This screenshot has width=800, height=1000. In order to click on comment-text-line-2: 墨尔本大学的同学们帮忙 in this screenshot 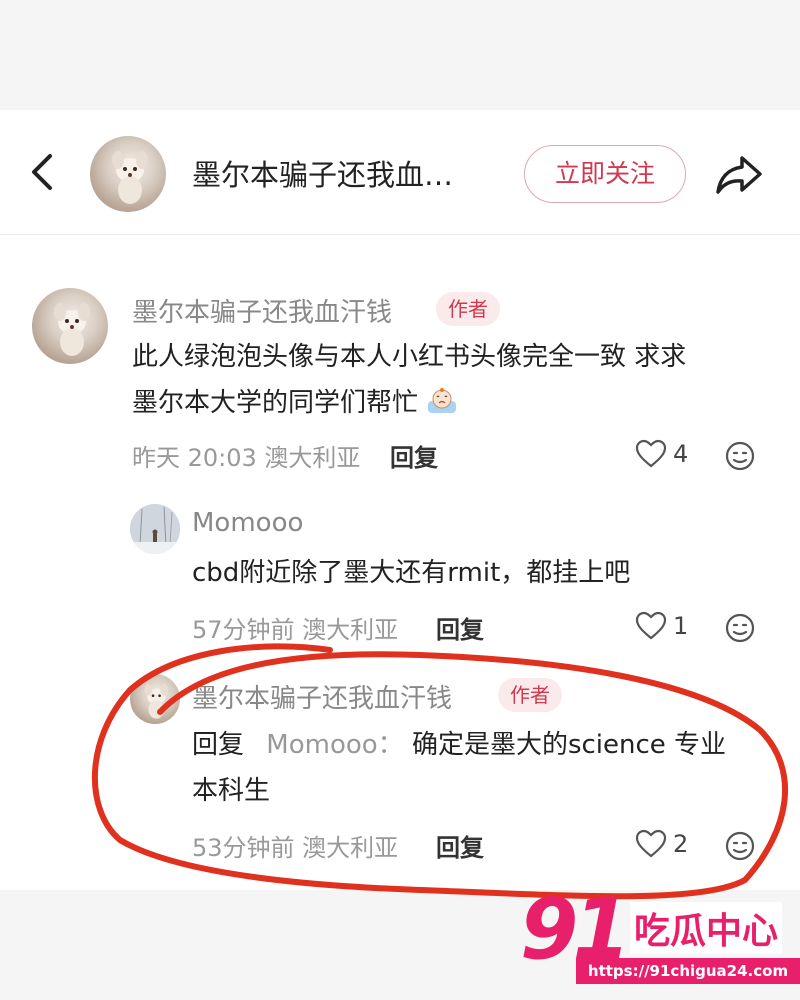, I will do `click(275, 403)`.